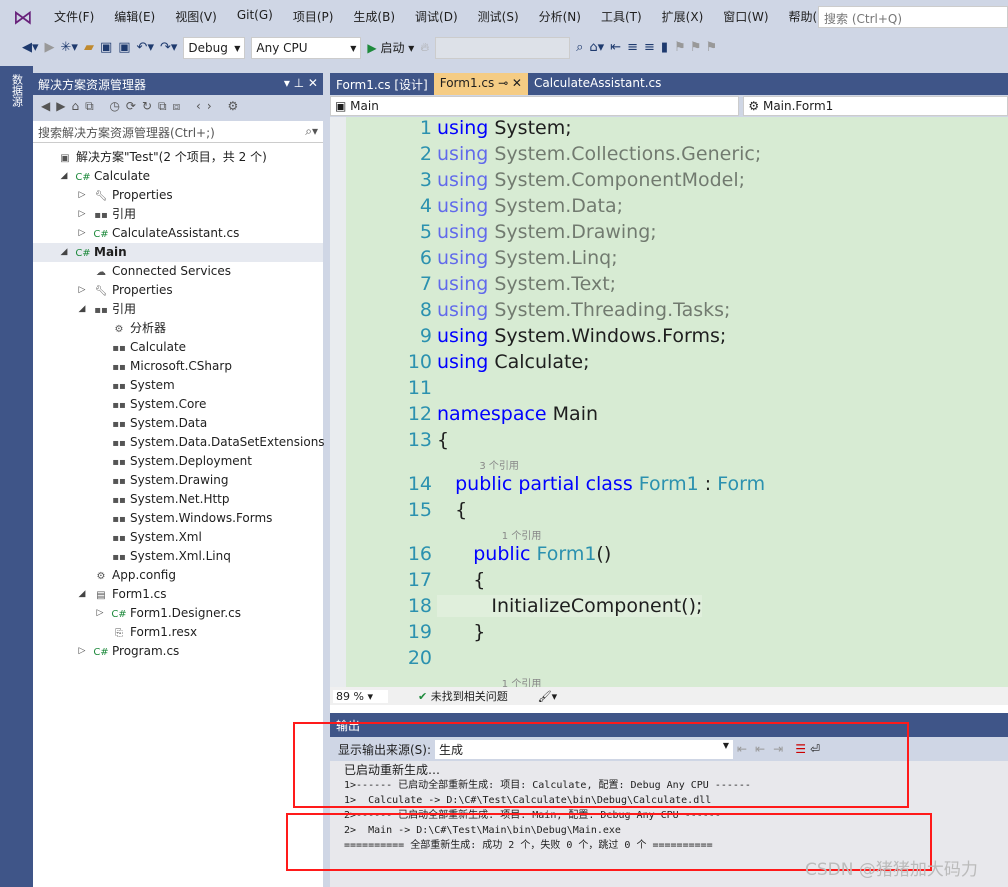 This screenshot has width=1008, height=887. What do you see at coordinates (178, 499) in the screenshot?
I see `tree-item: ▪▪ System.Net.Http` at bounding box center [178, 499].